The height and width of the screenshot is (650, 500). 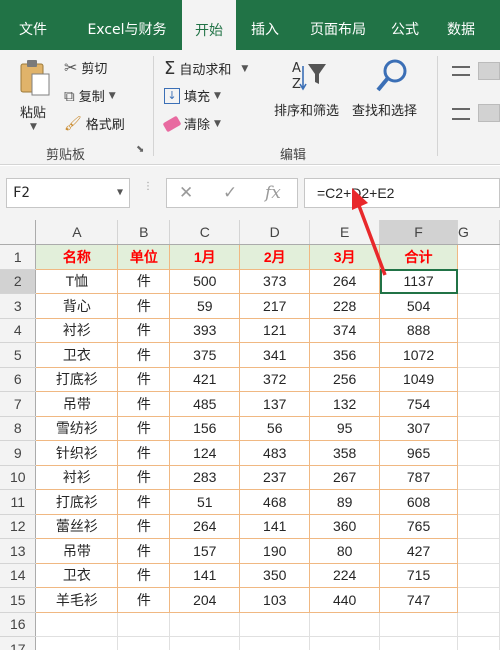 What do you see at coordinates (77, 257) in the screenshot?
I see `header-cell: 名称` at bounding box center [77, 257].